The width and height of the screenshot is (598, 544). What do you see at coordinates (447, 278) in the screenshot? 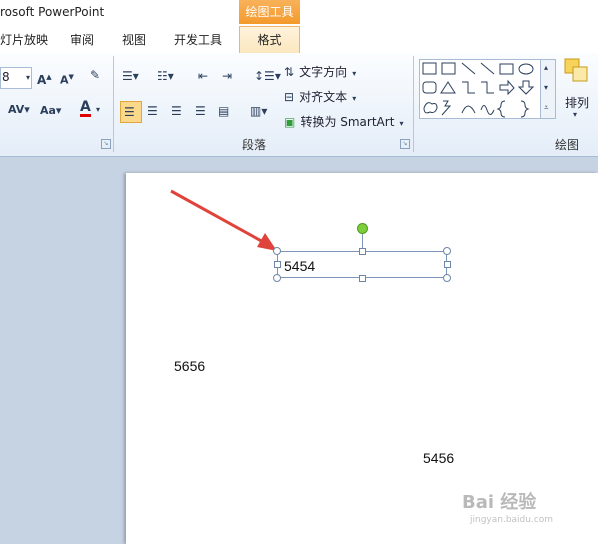
I see `resize-handle-bottom-right` at bounding box center [447, 278].